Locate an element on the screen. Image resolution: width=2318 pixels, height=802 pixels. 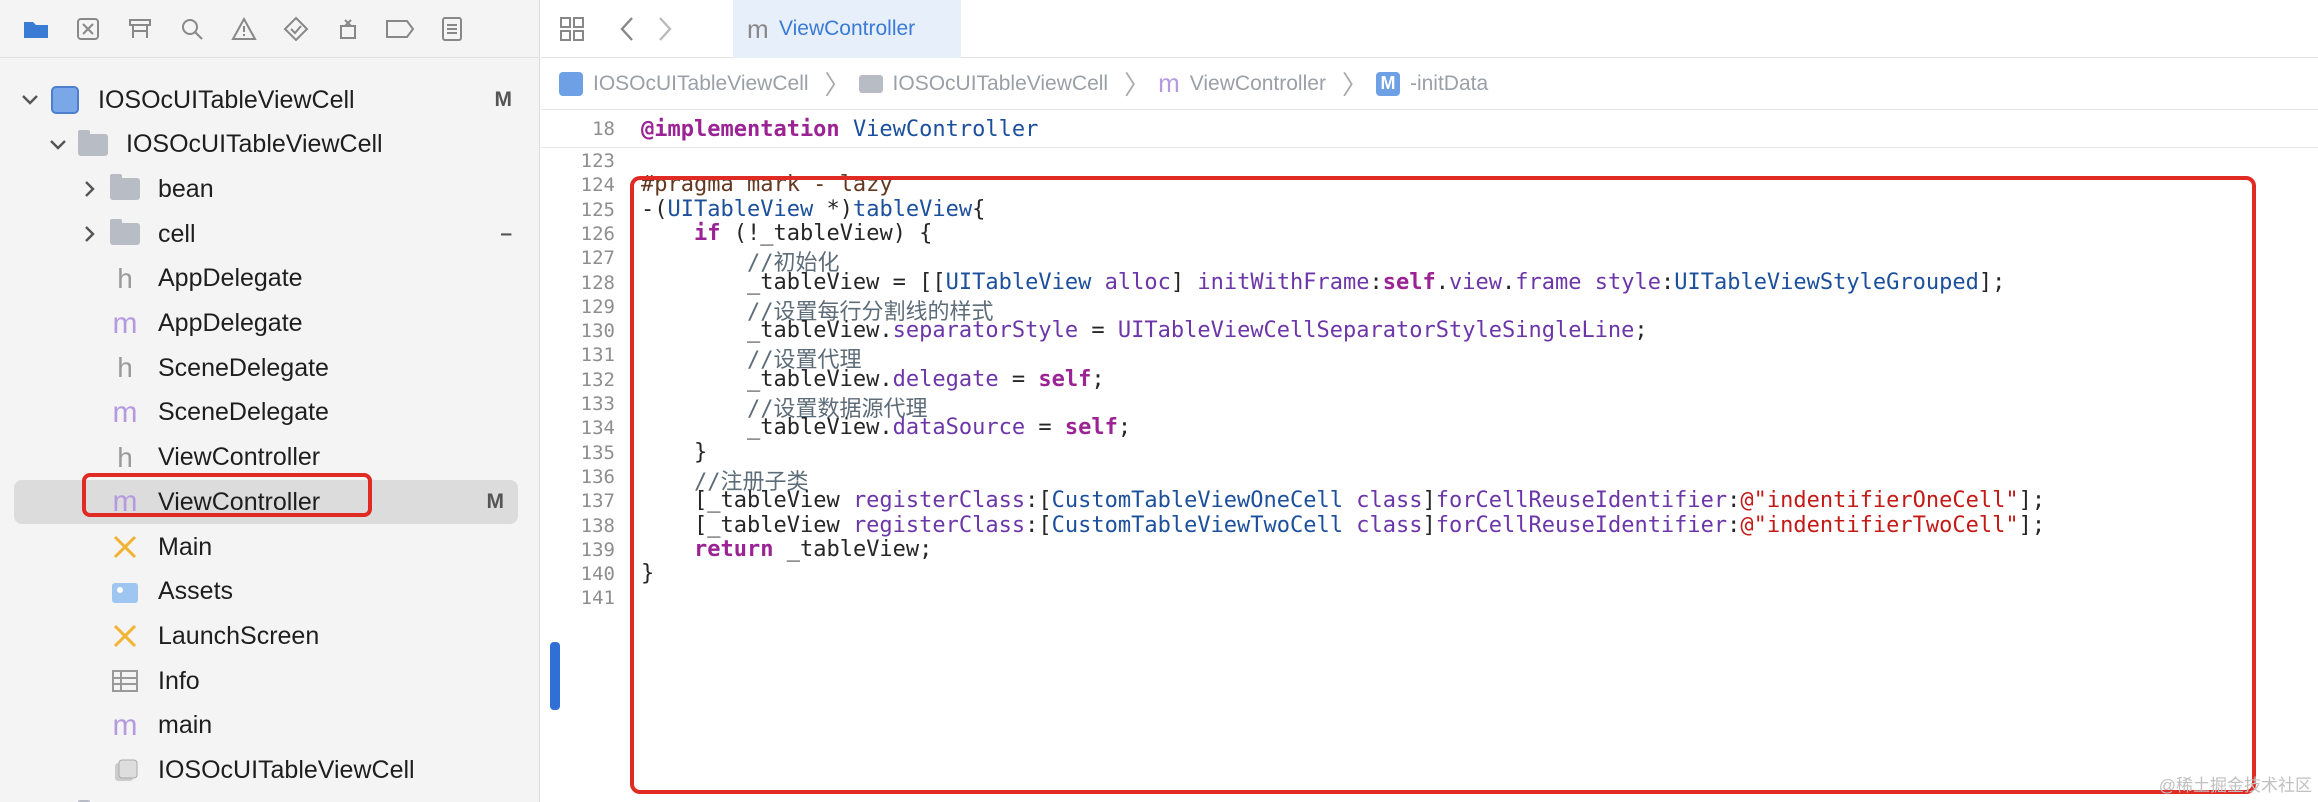
test-icon is located at coordinates (296, 29).